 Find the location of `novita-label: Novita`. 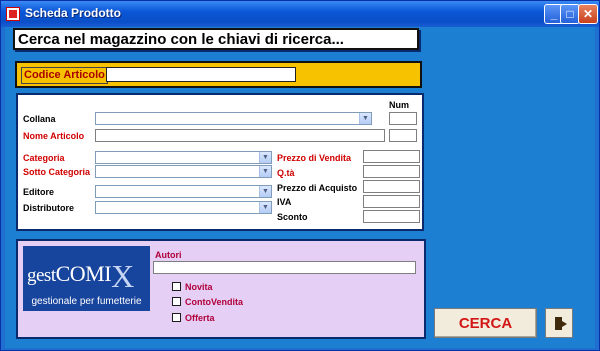

novita-label: Novita is located at coordinates (199, 287).